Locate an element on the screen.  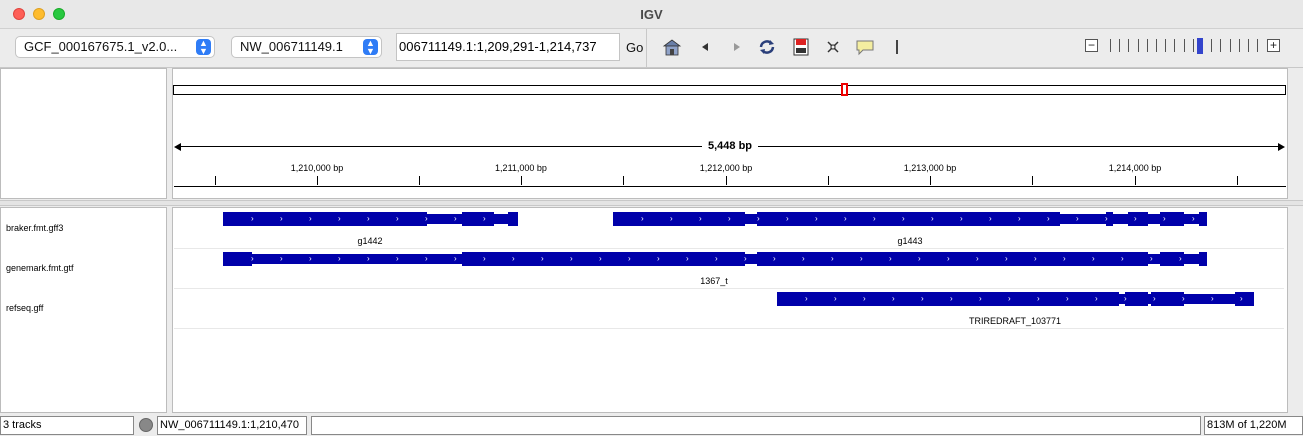
fit-window-icon is located at coordinates (833, 47).